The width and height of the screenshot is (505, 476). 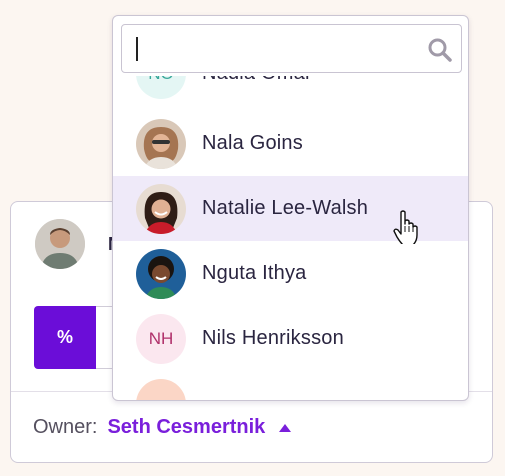 I want to click on percent-toggle-button: %, so click(x=65, y=337).